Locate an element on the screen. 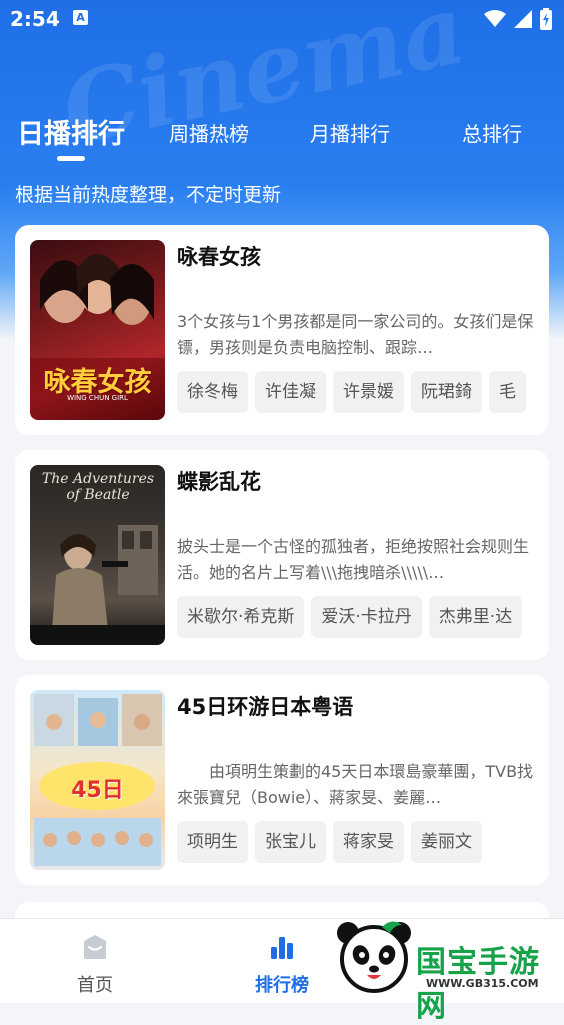  show-poster: 咏春女孩 WING CHUN GIRL is located at coordinates (97, 330).